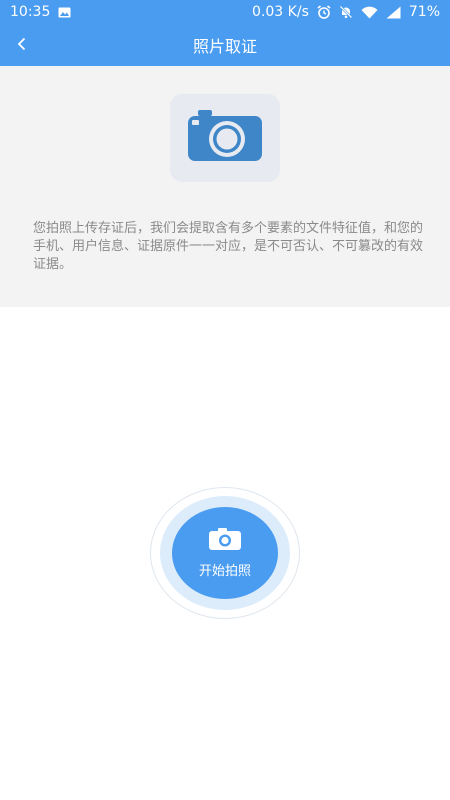 Image resolution: width=450 pixels, height=800 pixels. I want to click on notifications-off-icon, so click(346, 12).